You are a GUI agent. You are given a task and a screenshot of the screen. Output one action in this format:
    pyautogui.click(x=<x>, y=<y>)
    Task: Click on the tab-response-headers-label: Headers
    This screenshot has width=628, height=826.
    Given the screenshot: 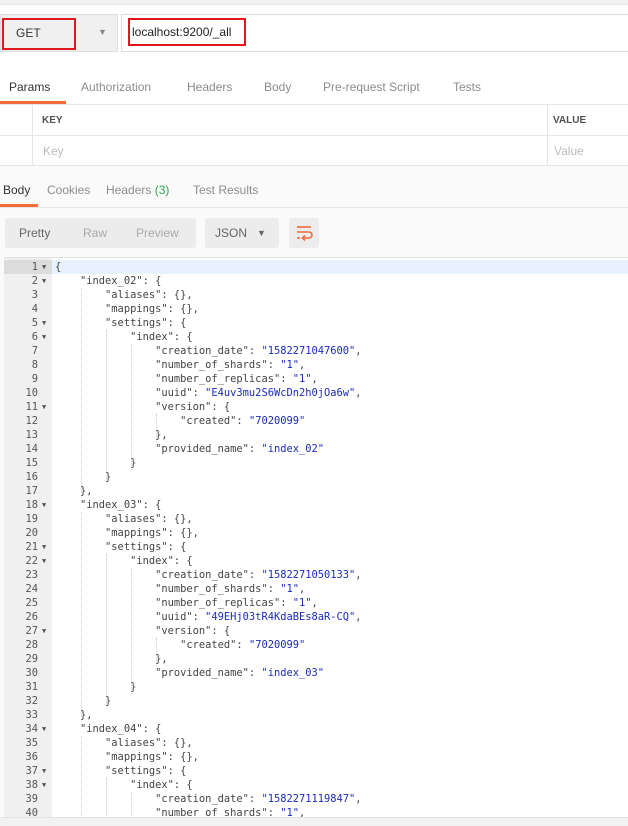 What is the action you would take?
    pyautogui.click(x=129, y=190)
    